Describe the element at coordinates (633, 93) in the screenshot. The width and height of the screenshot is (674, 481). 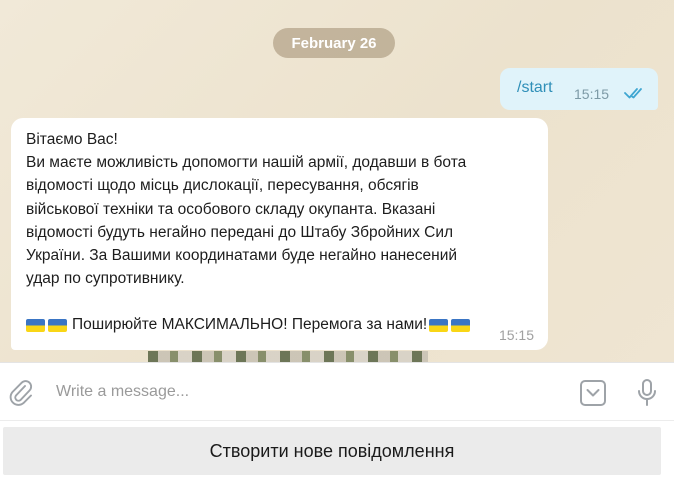
I see `double-check-icon` at that location.